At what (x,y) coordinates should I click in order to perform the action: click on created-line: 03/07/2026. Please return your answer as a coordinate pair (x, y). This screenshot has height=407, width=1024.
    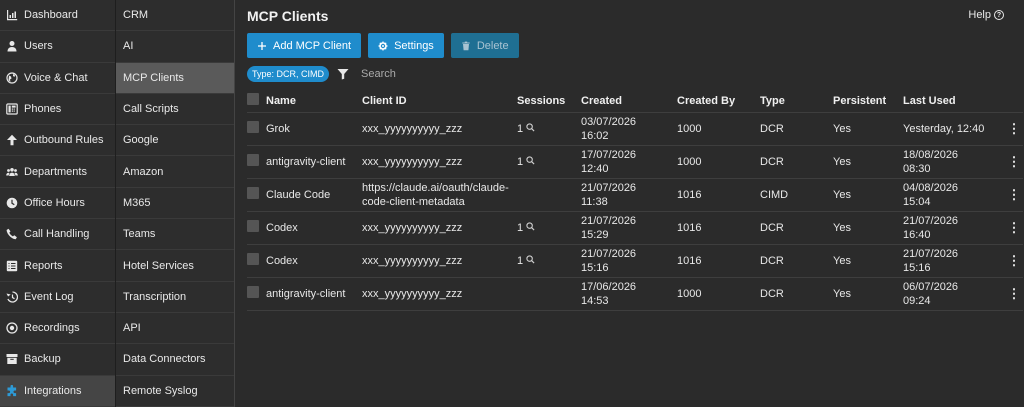
    Looking at the image, I should click on (609, 122).